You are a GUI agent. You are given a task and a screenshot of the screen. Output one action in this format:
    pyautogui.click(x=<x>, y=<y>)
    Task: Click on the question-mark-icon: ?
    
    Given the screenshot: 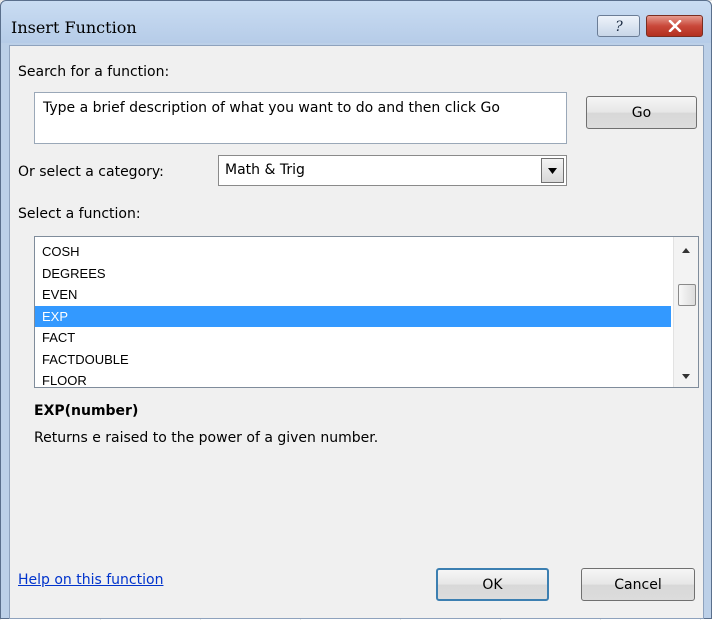 What is the action you would take?
    pyautogui.click(x=619, y=26)
    